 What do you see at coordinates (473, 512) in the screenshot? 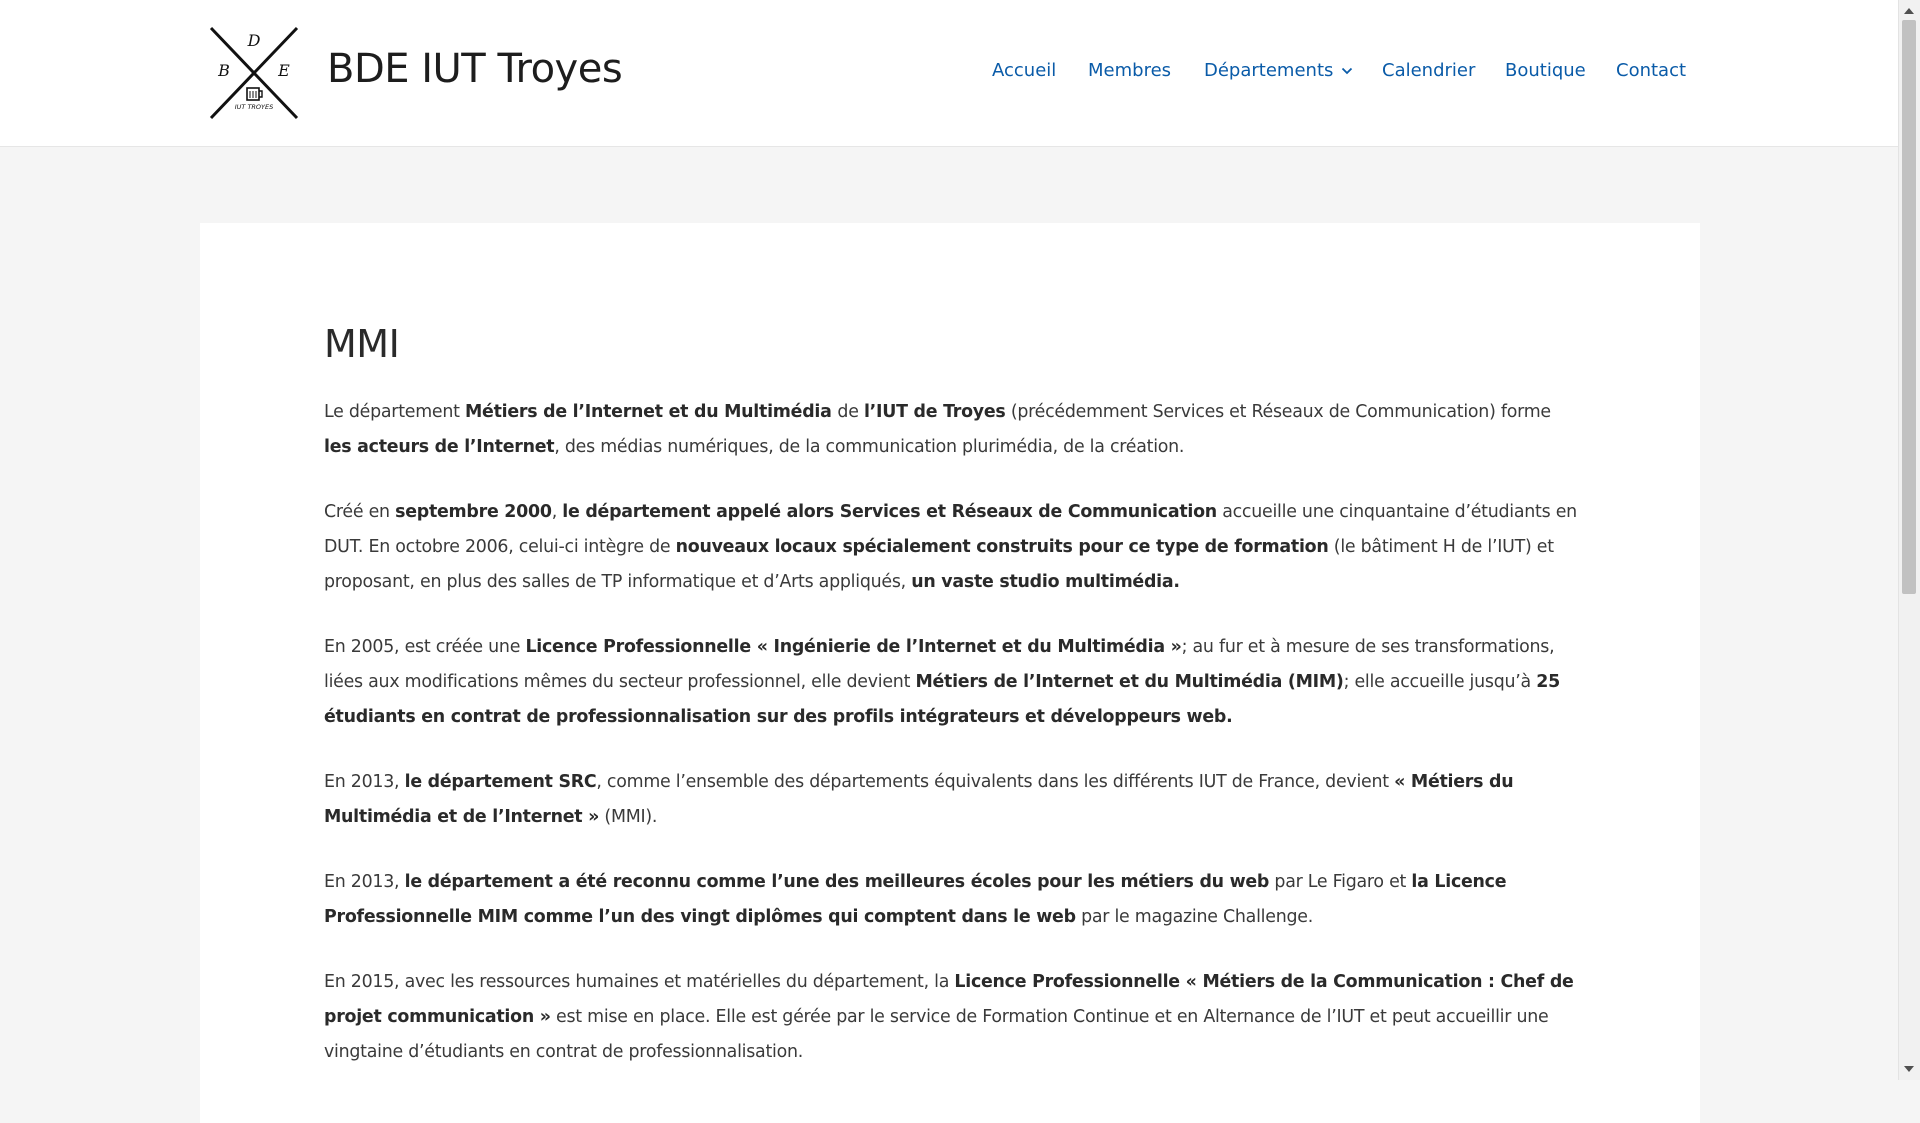
I see `bold-text: septembre 2000` at bounding box center [473, 512].